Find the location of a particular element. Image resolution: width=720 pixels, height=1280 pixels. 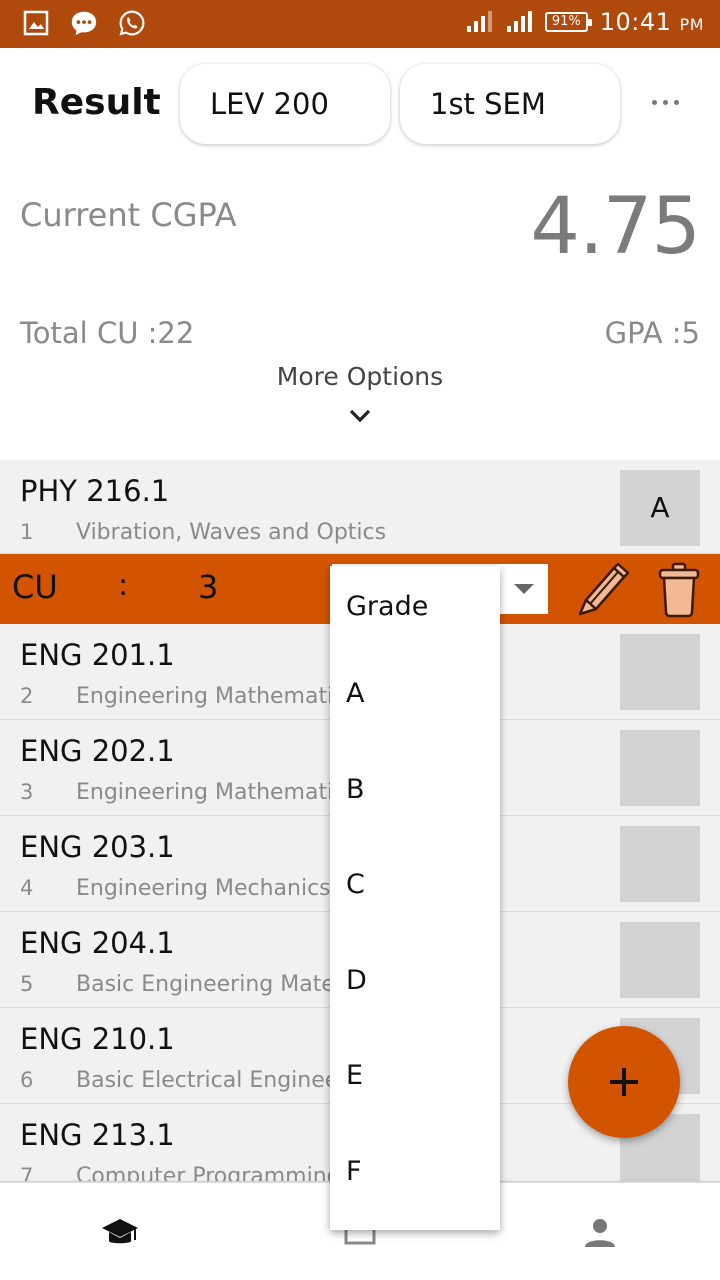

grade-option-e: E is located at coordinates (415, 1076).